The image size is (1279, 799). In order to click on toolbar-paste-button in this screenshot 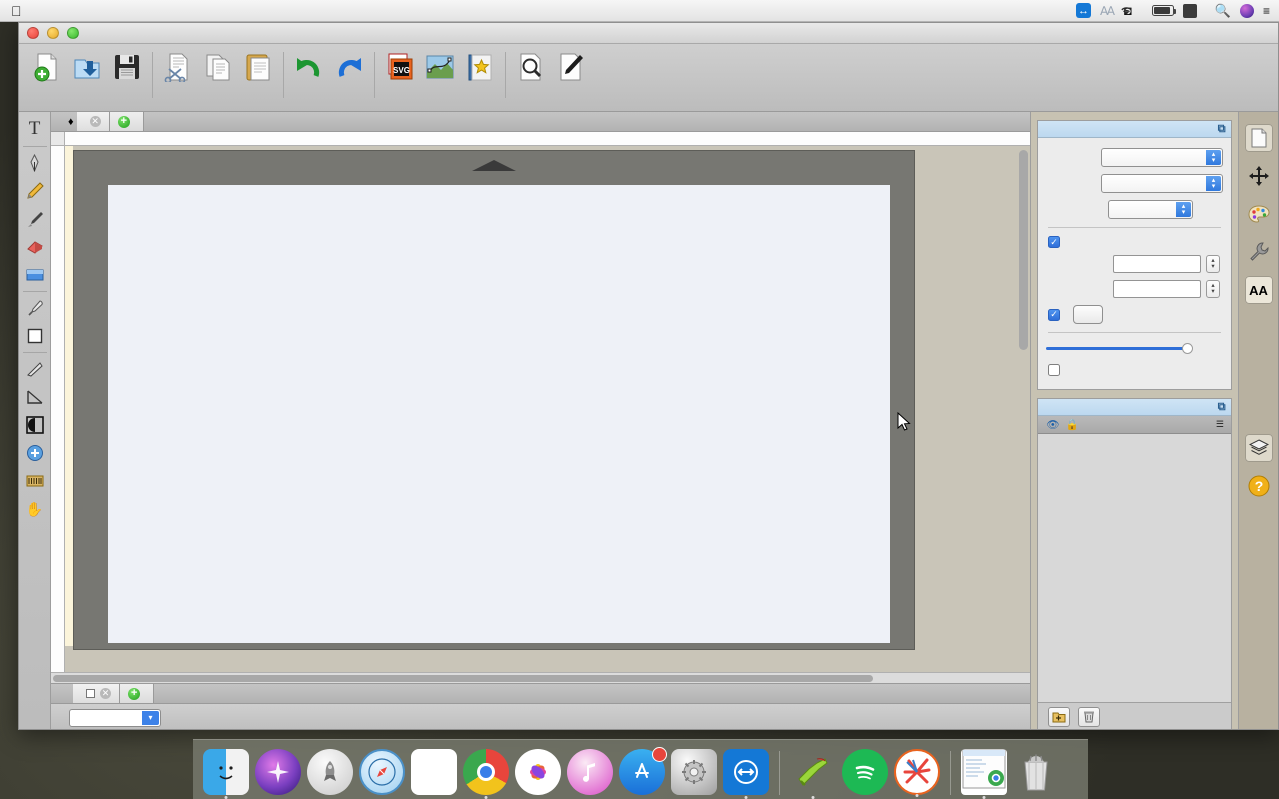, I will do `click(258, 67)`.